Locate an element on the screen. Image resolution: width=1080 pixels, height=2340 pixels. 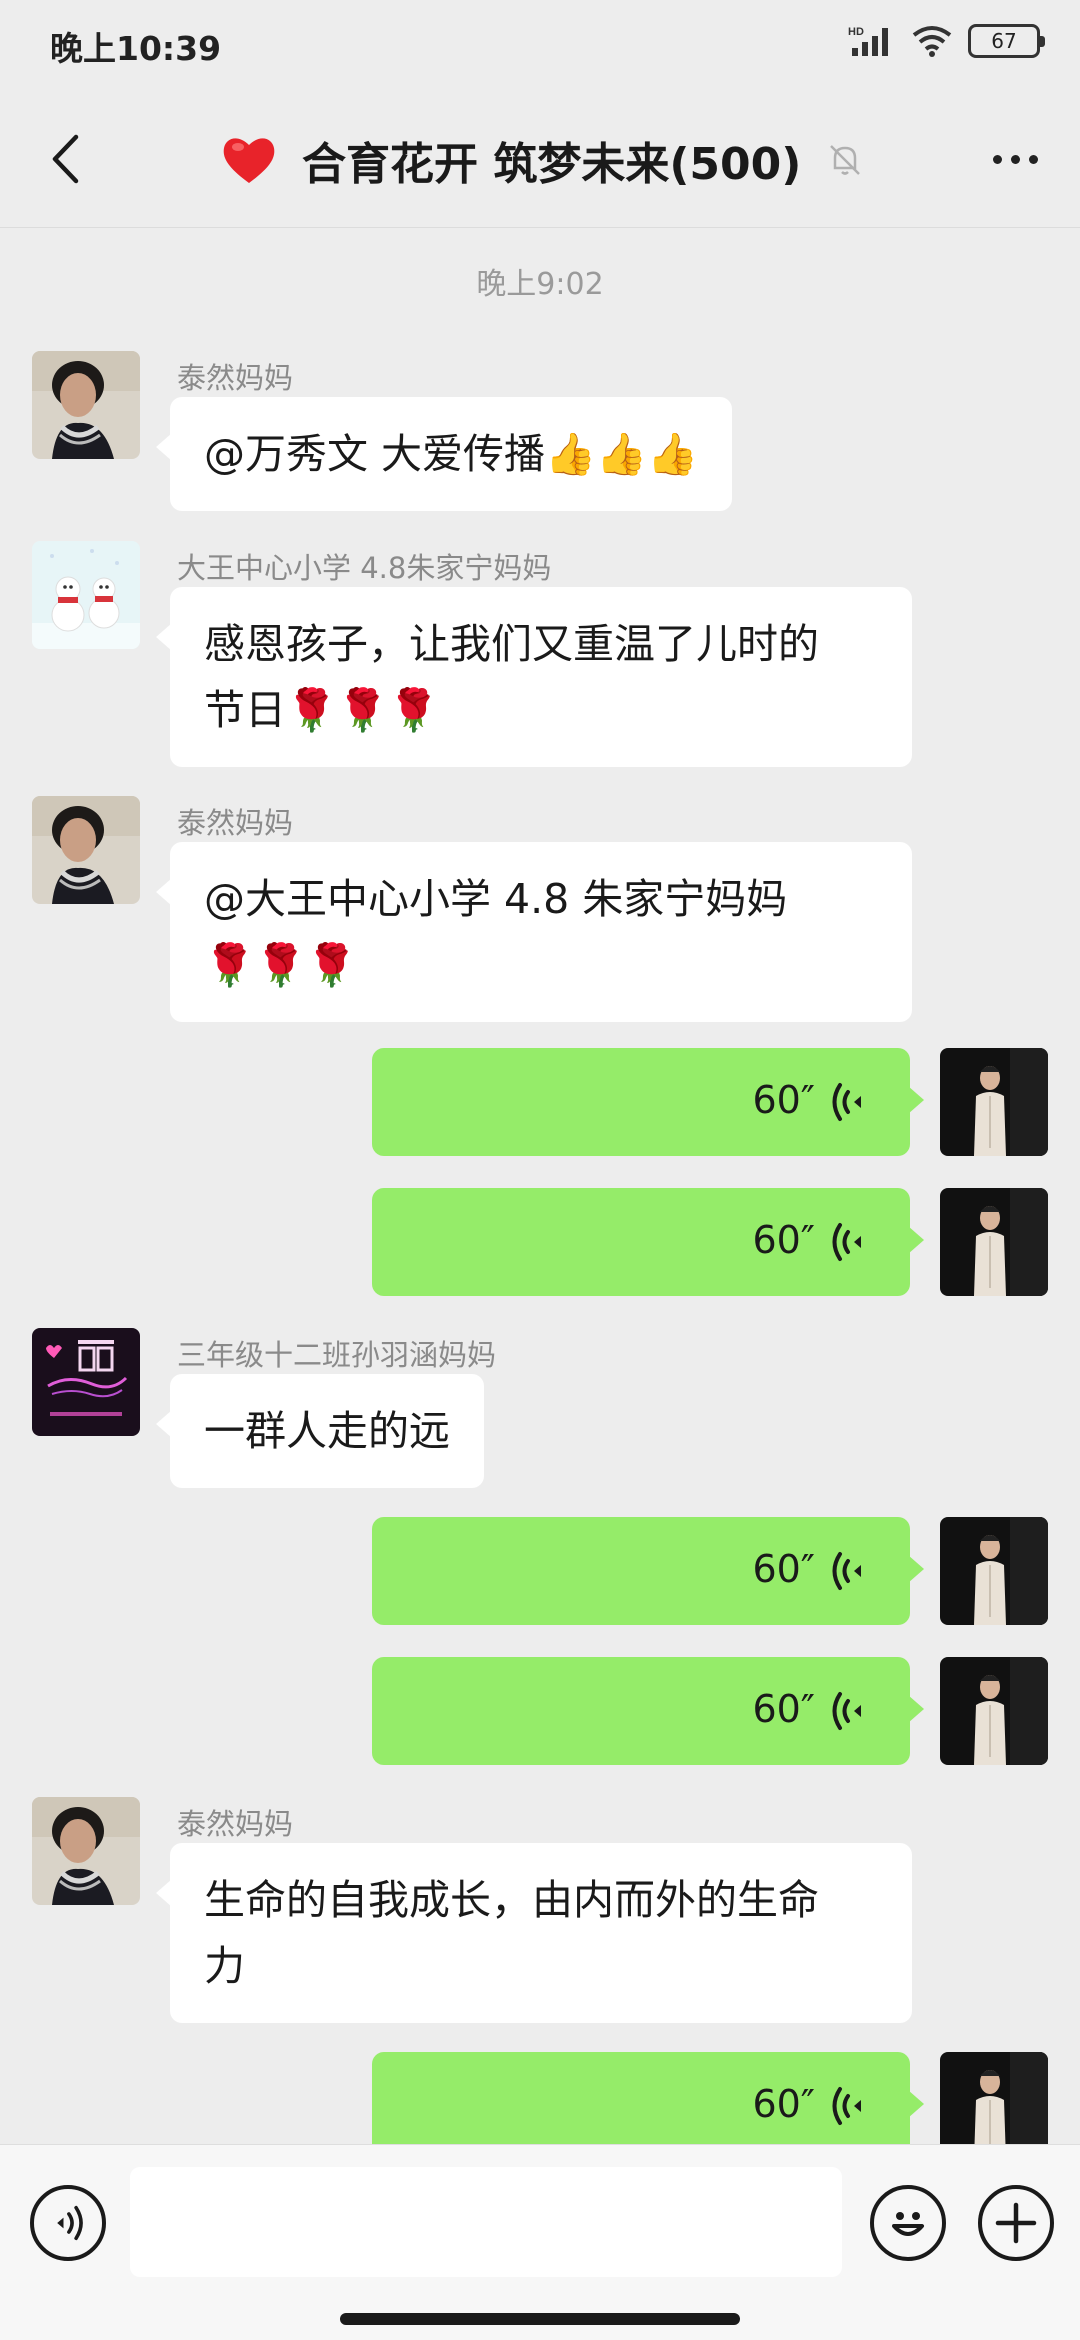
message-bubble: 生命的自我成长，由内而外的生命 力 is located at coordinates (534, 1933).